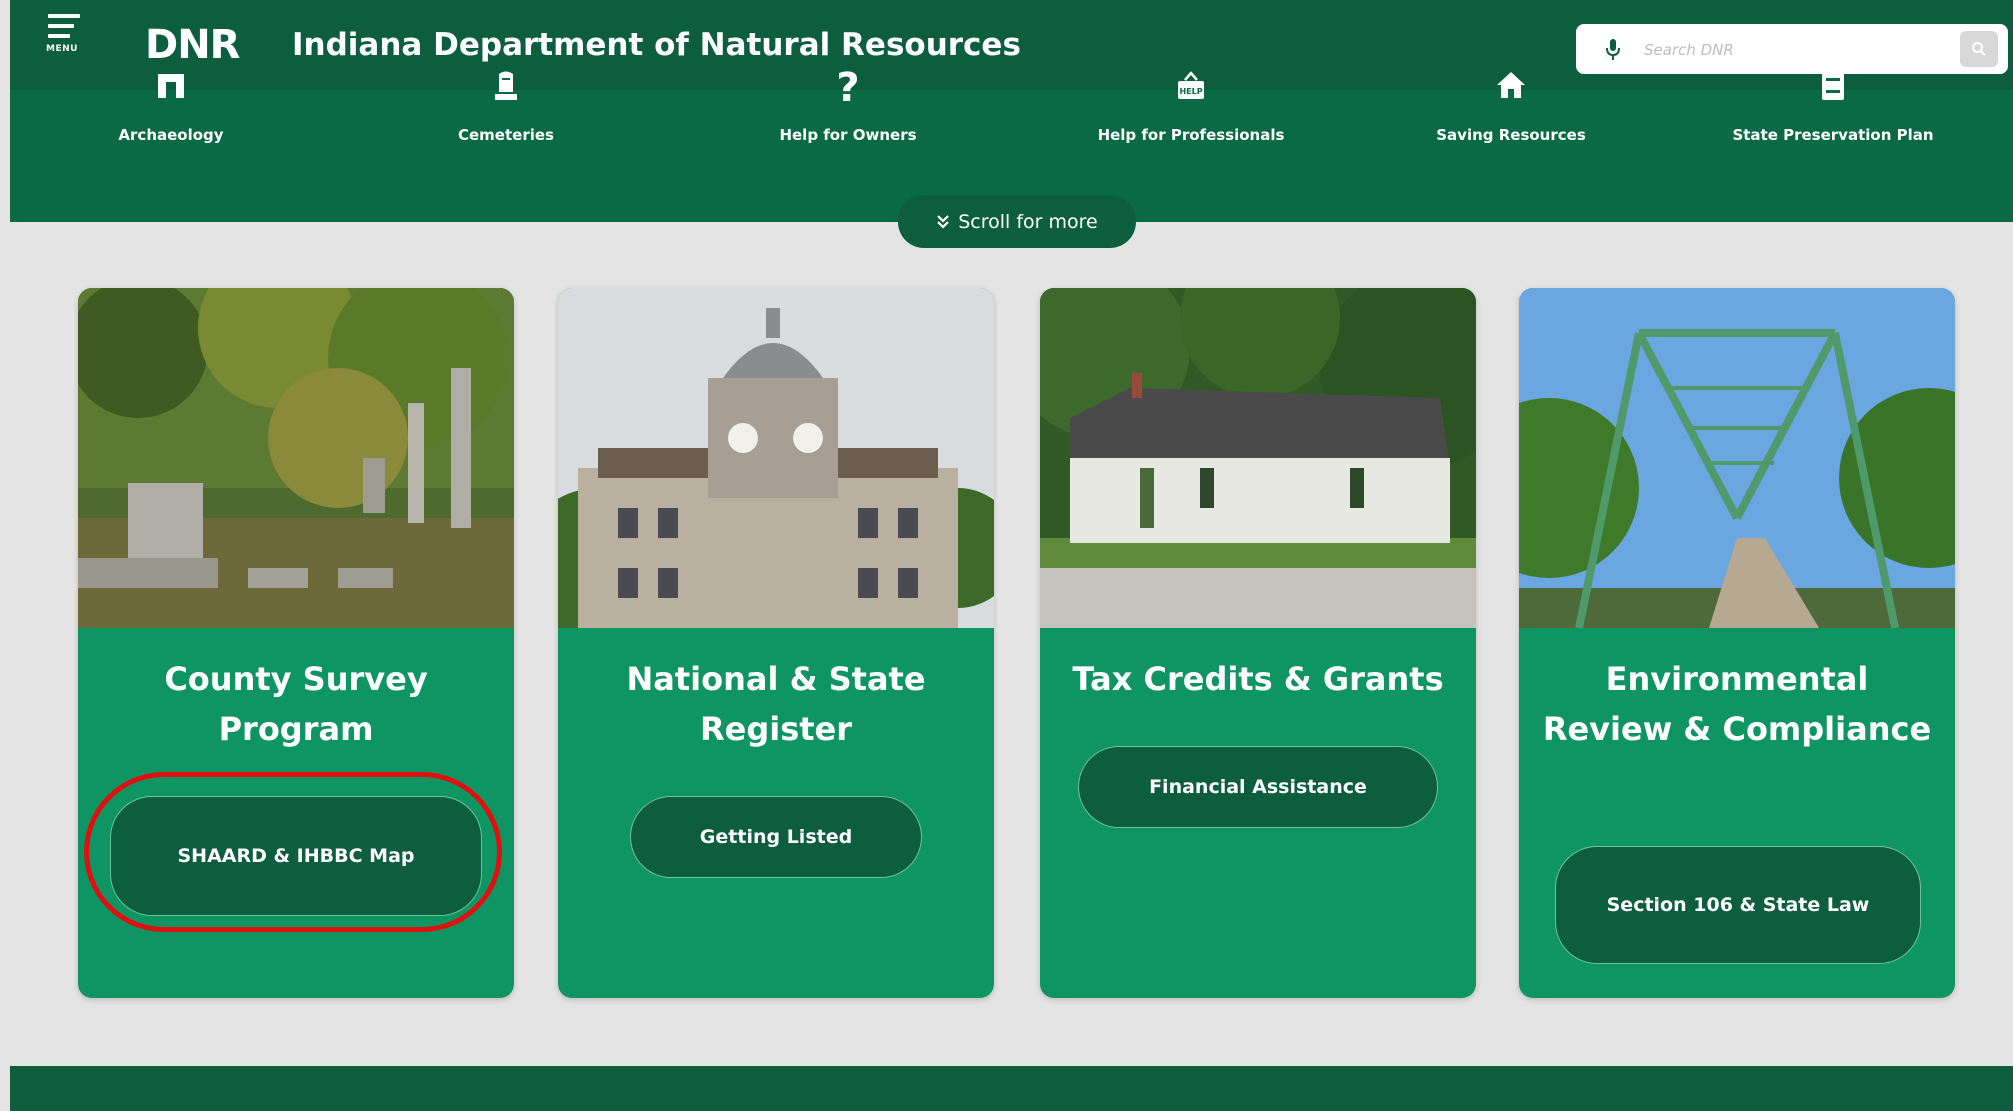 This screenshot has height=1111, width=2013. I want to click on search-icon, so click(1979, 49).